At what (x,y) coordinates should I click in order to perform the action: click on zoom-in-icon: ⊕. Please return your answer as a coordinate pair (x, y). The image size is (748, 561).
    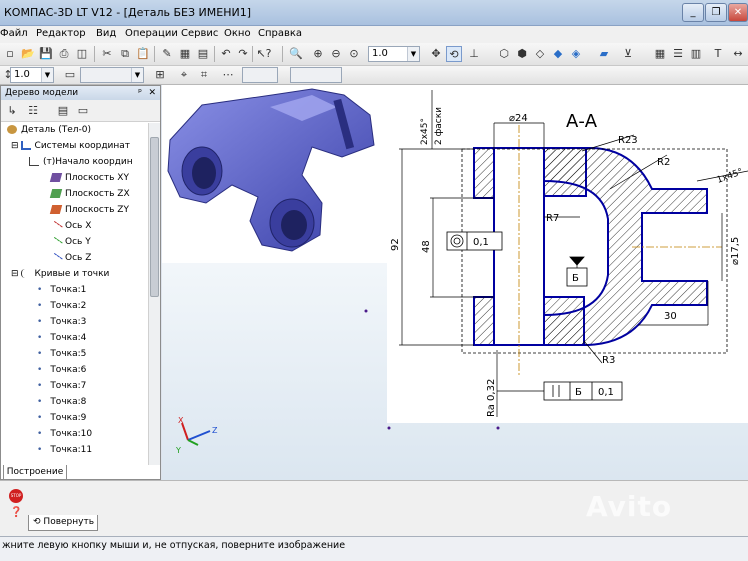
    Looking at the image, I should click on (318, 54).